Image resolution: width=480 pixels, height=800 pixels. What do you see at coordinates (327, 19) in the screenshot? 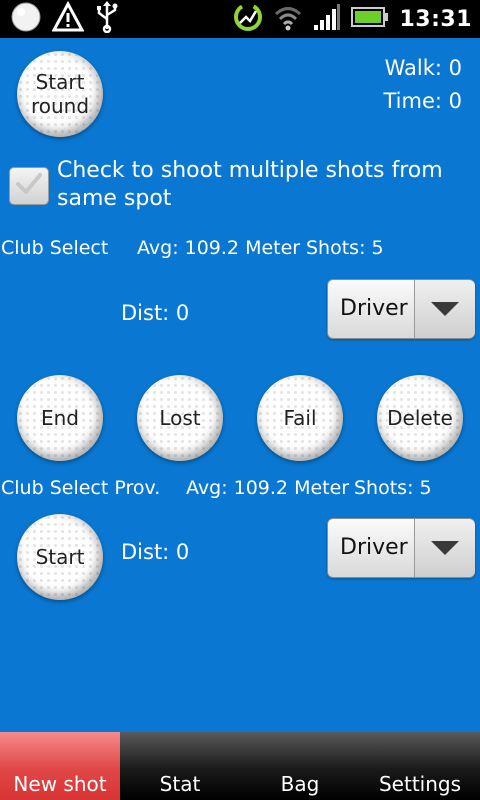
I see `signal-icon` at bounding box center [327, 19].